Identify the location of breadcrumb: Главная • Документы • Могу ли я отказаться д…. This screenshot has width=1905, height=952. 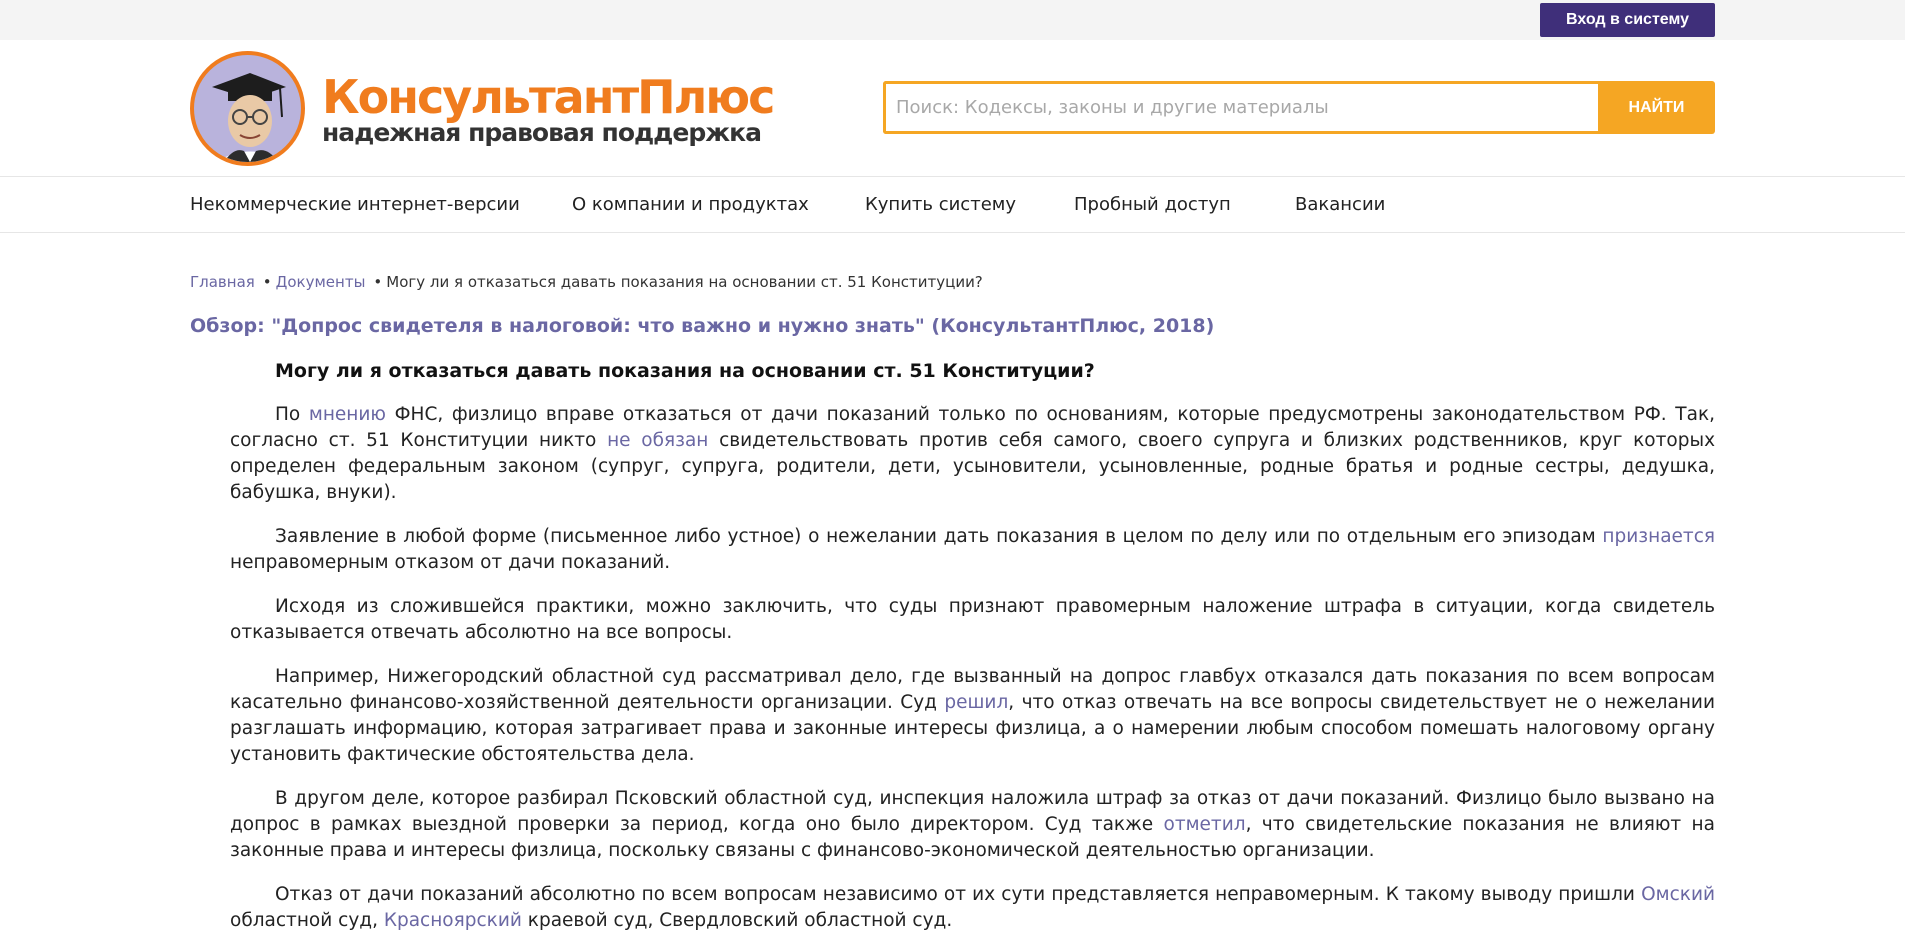
(586, 282).